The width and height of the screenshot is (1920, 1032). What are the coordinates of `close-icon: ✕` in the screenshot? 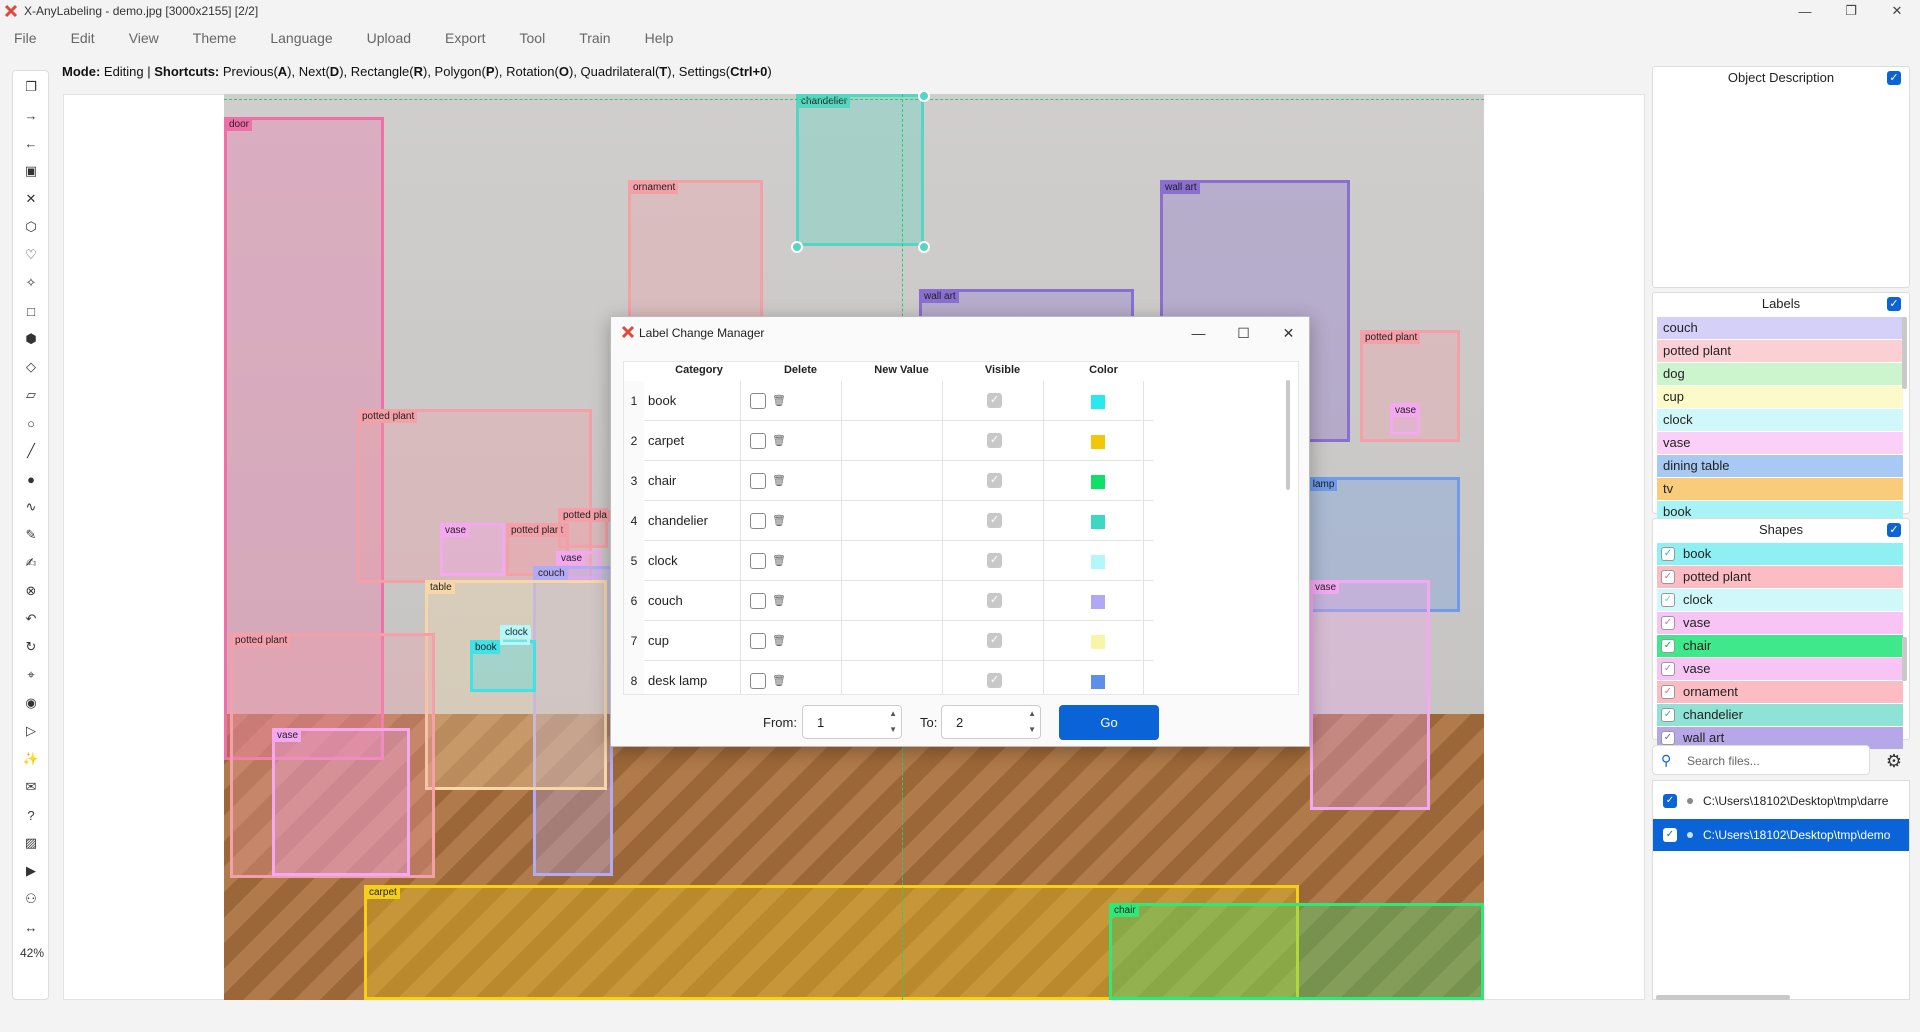 It's located at (1897, 11).